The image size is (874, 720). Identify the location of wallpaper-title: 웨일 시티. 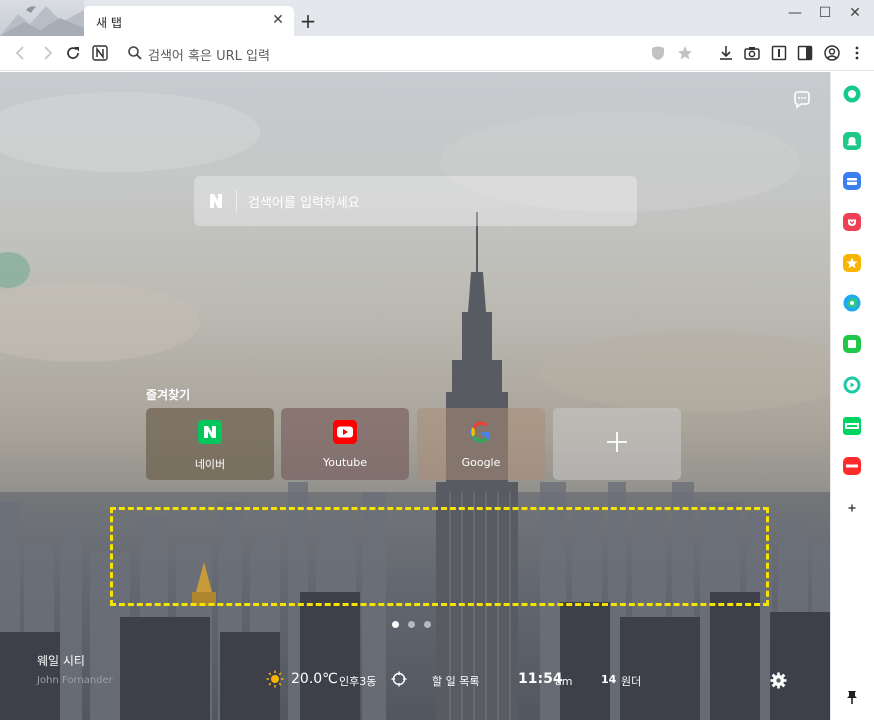
(61, 660).